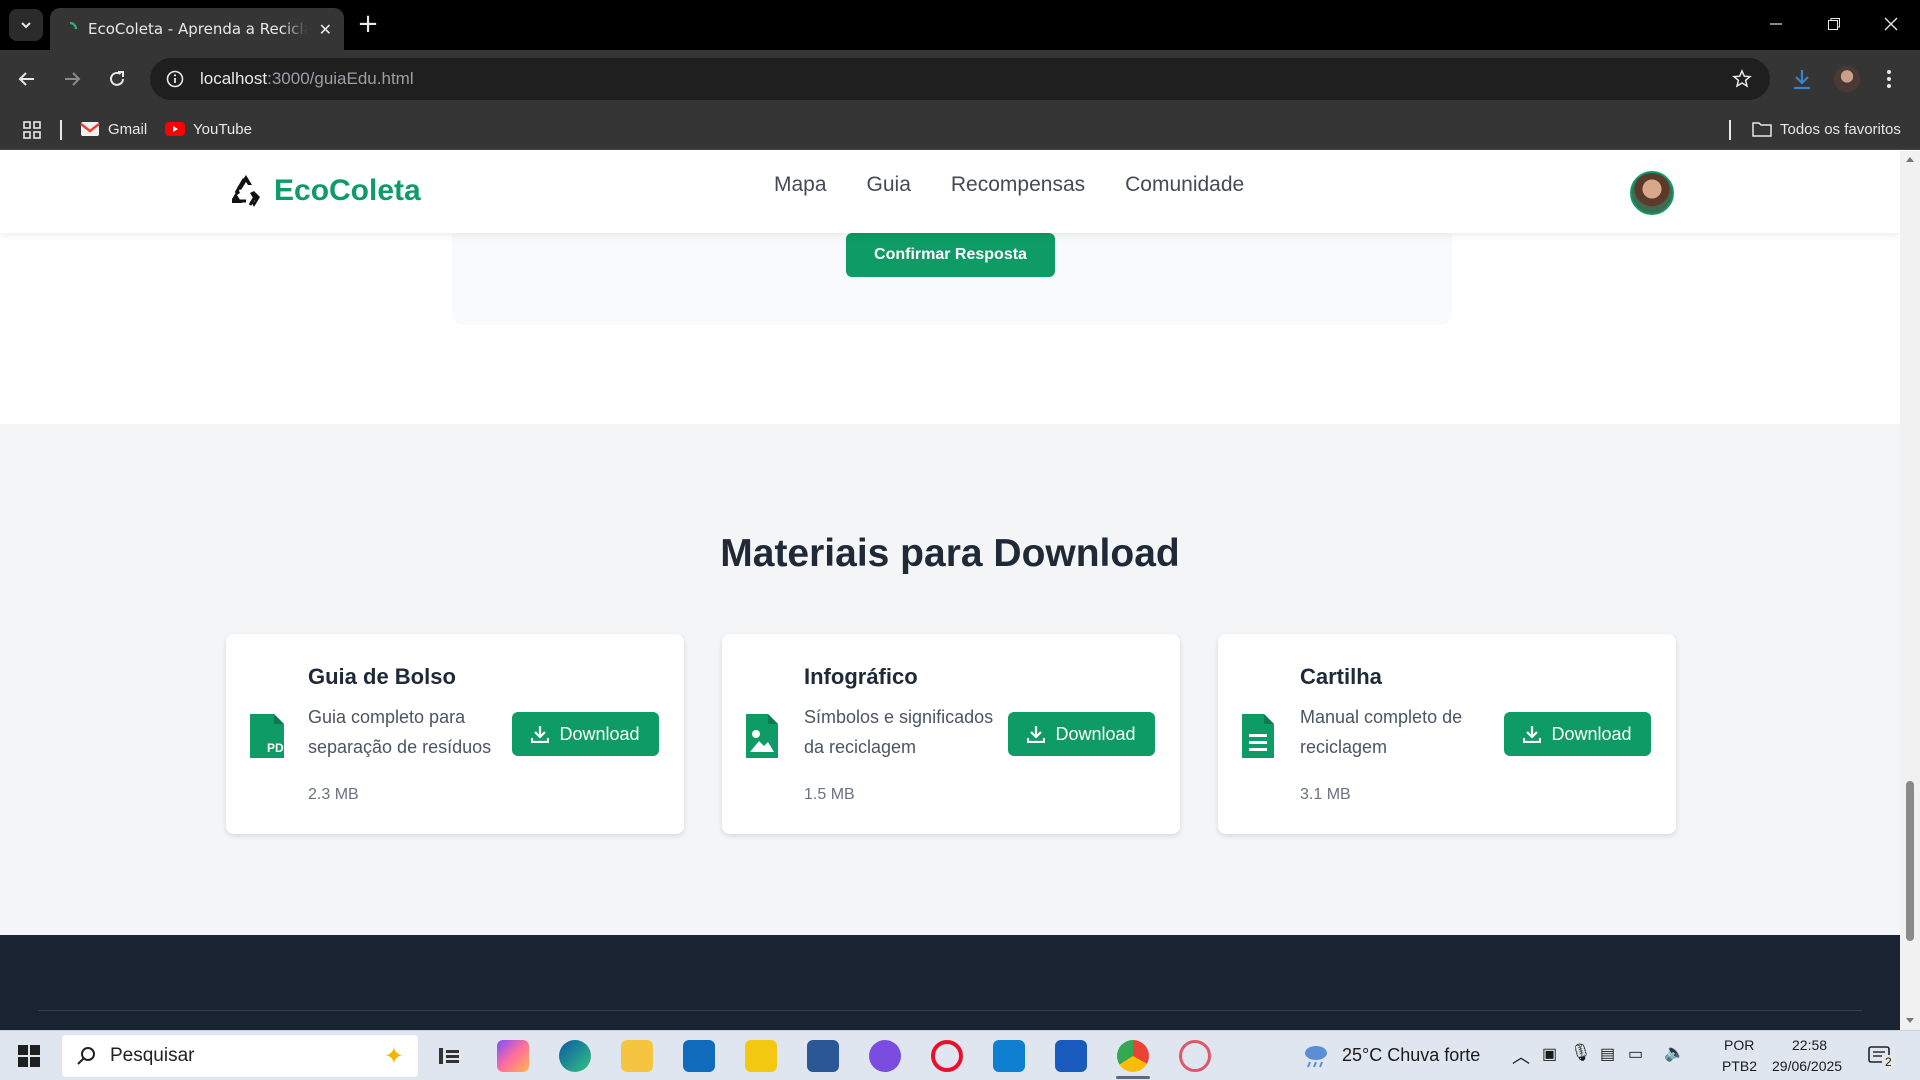  I want to click on site-footer, so click(950, 982).